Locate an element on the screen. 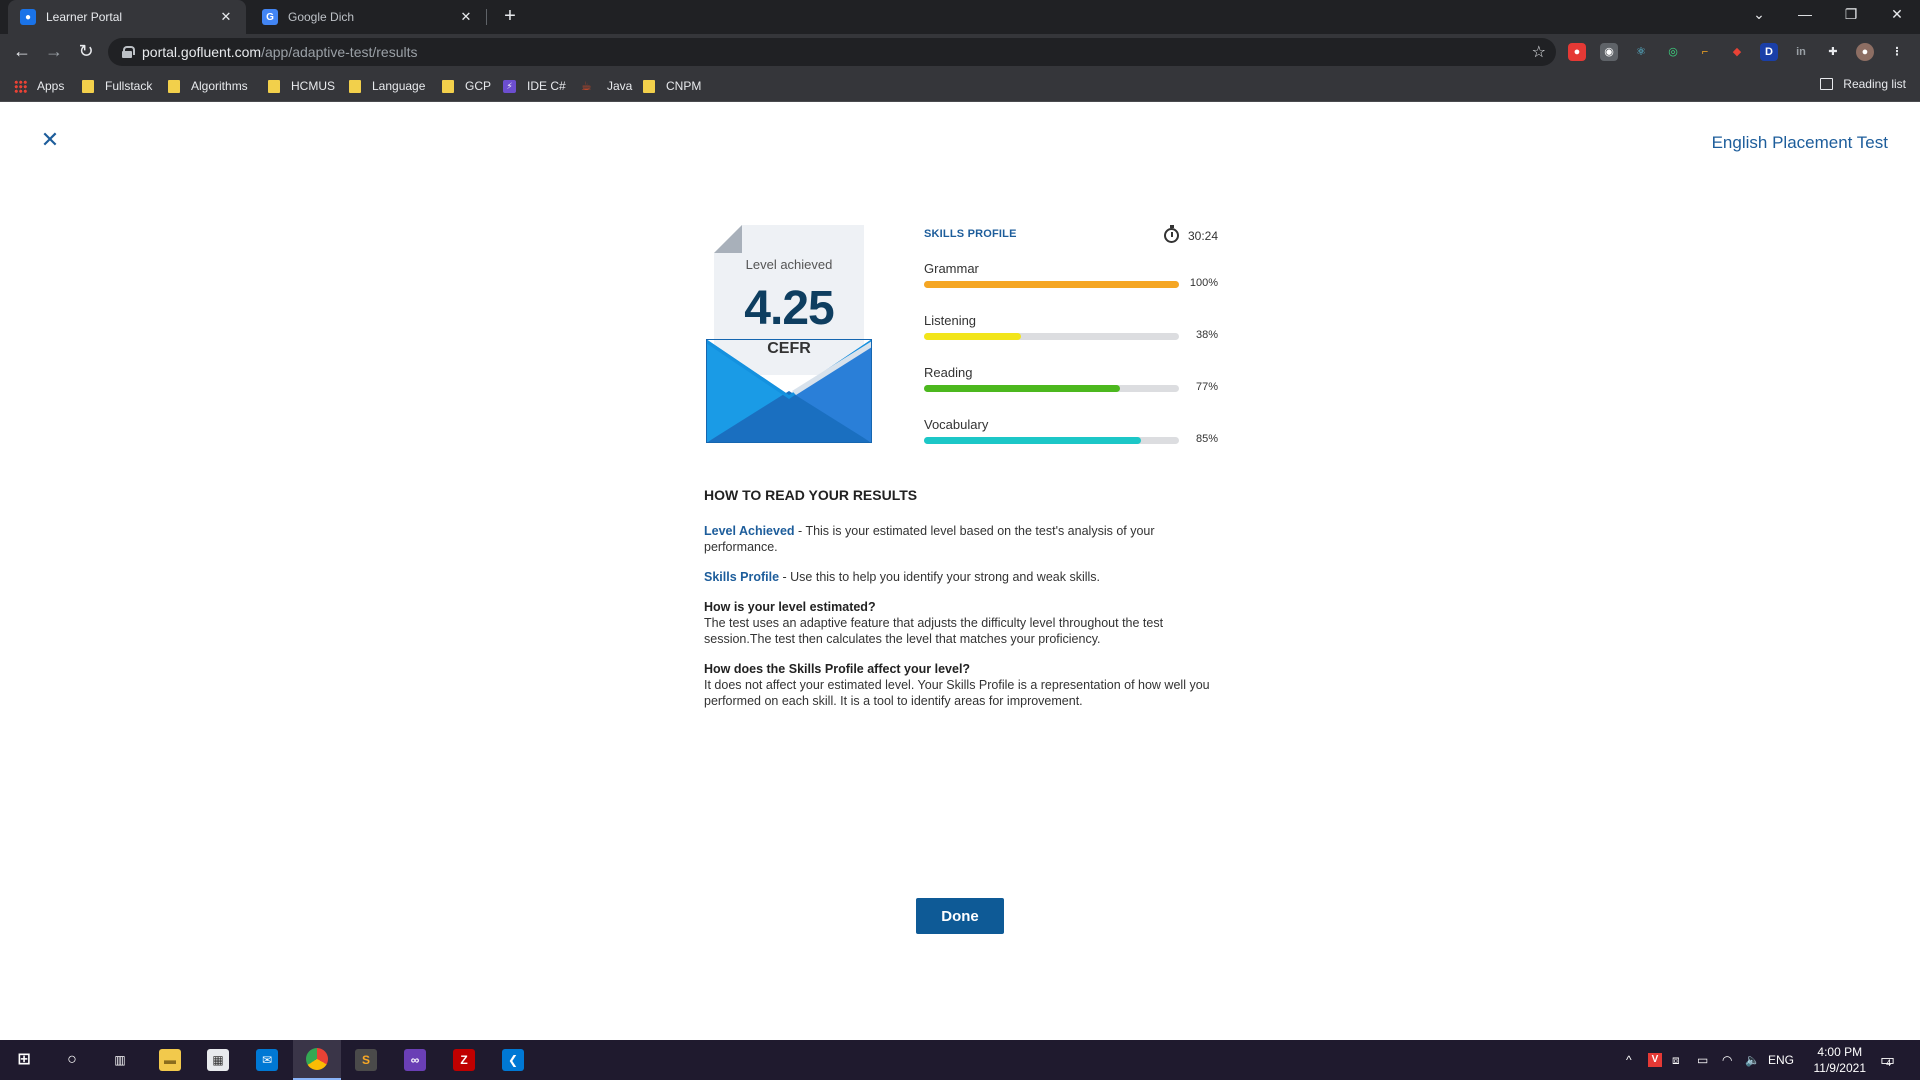 This screenshot has width=1920, height=1080. search-circle-icon: ○ is located at coordinates (72, 1059).